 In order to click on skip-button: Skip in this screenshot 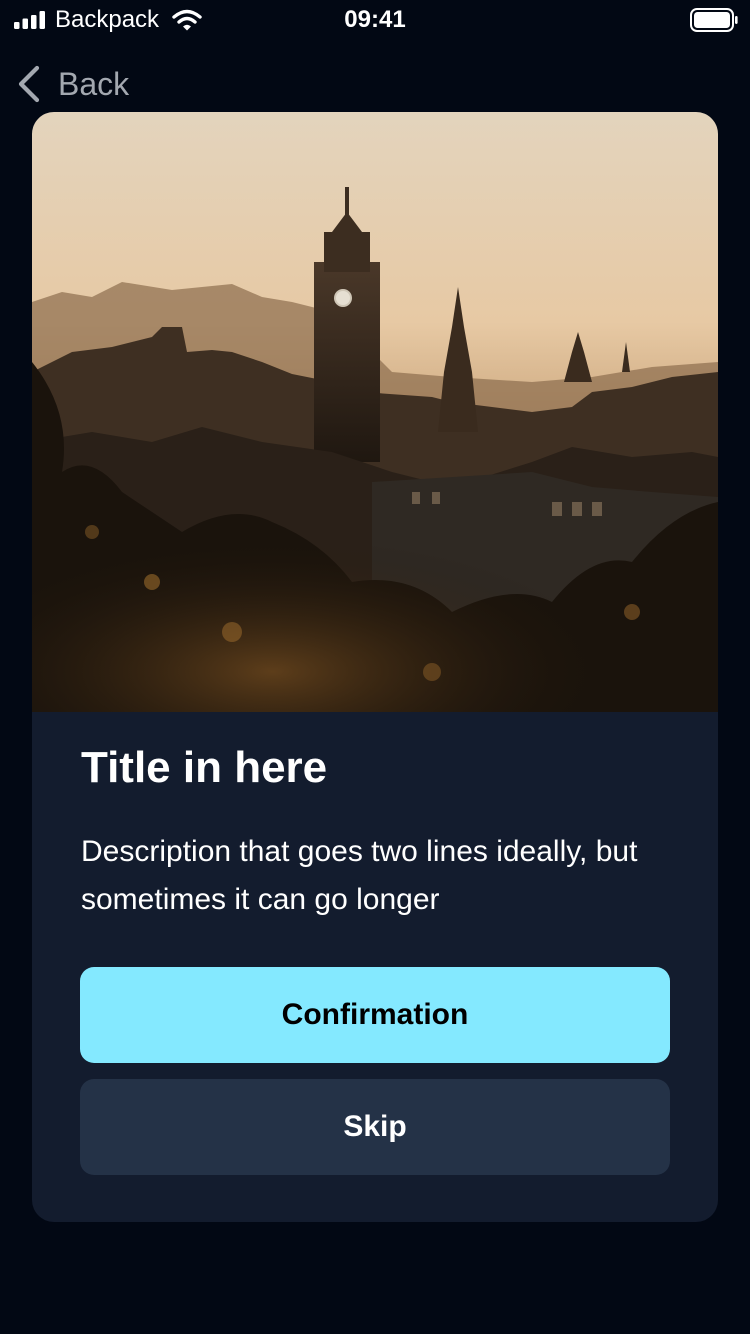, I will do `click(375, 1127)`.